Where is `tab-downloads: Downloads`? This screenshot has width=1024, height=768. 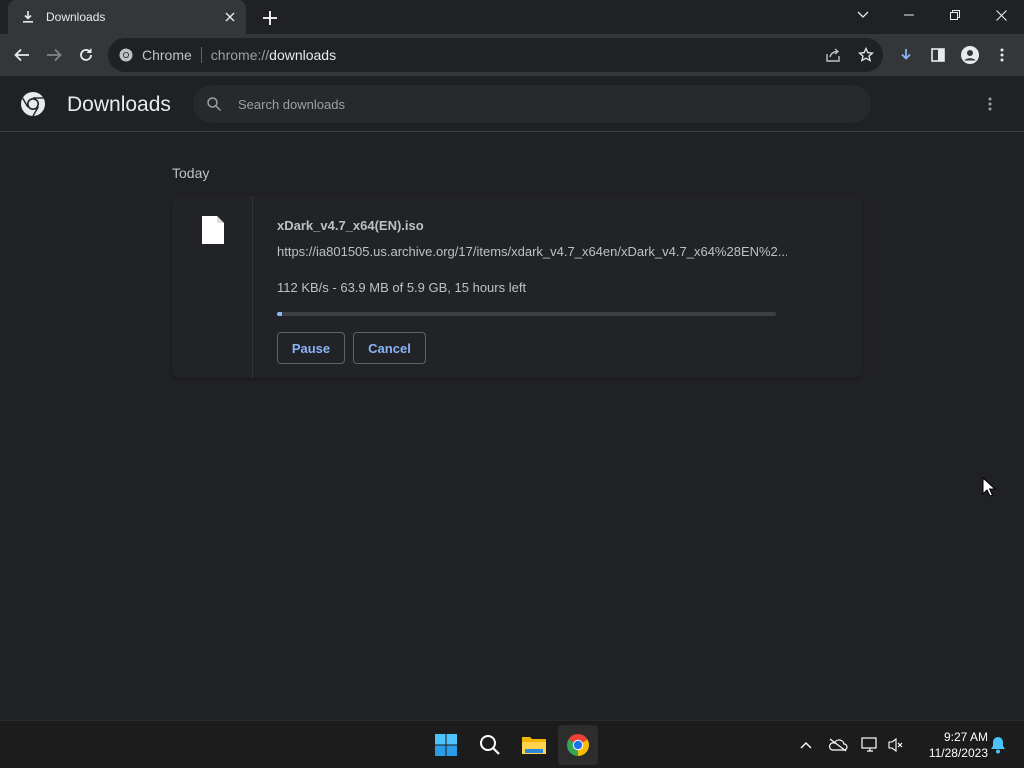 tab-downloads: Downloads is located at coordinates (127, 17).